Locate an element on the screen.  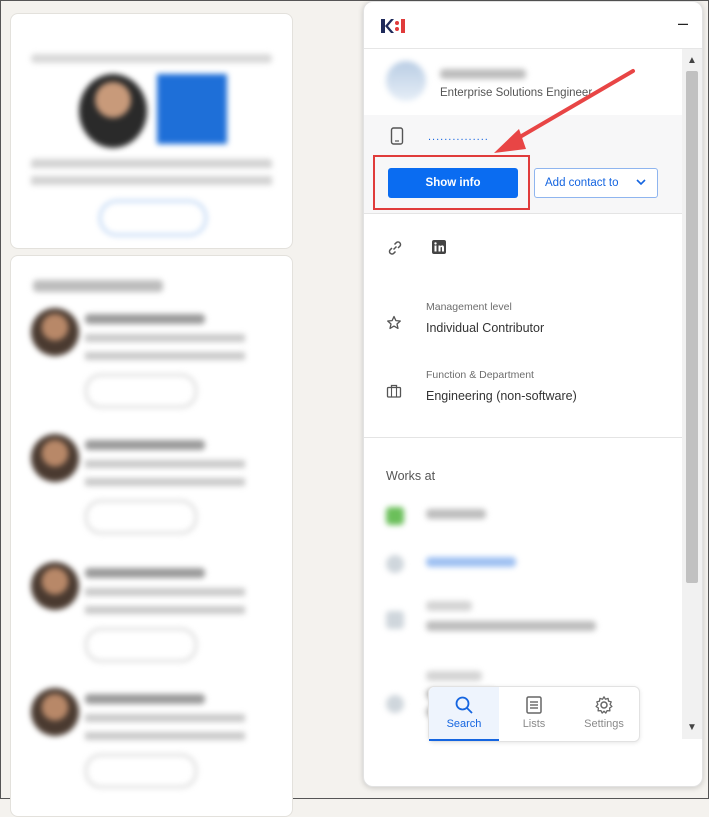
globe-icon is located at coordinates (395, 564).